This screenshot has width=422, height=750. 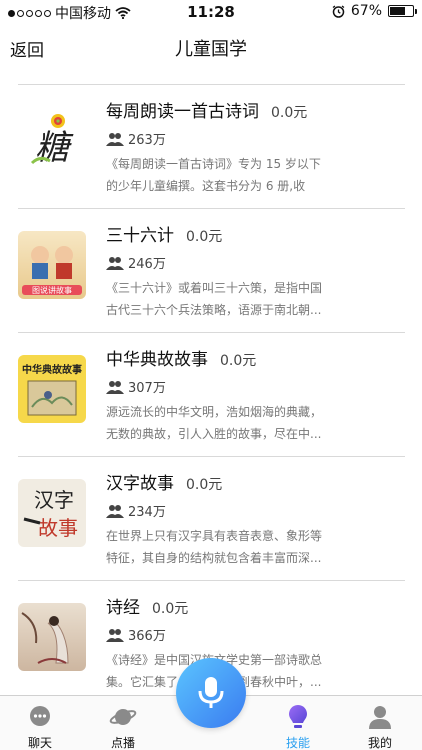 I want to click on microphone-icon, so click(x=211, y=692).